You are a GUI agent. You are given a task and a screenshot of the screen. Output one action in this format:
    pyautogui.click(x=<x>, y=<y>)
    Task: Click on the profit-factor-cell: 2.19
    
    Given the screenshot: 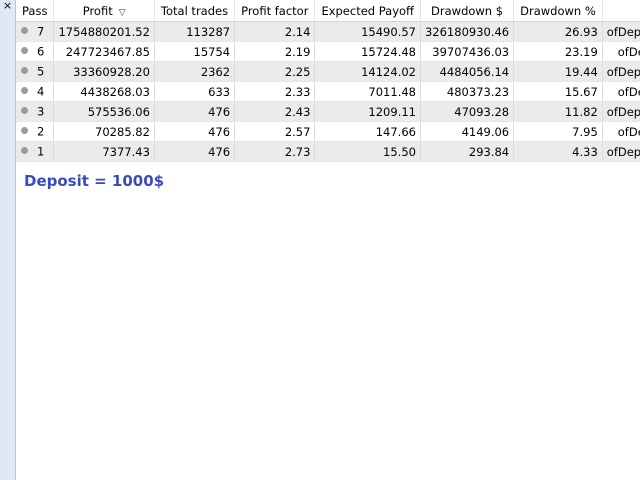 What is the action you would take?
    pyautogui.click(x=275, y=51)
    